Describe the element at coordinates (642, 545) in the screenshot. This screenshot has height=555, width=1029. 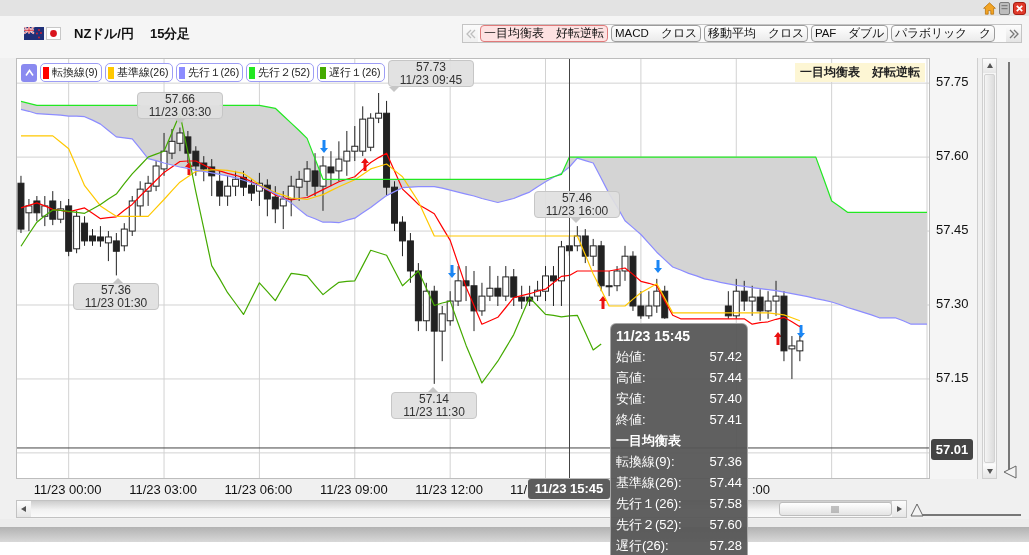
I see `tooltip-label: 遅行(26):` at that location.